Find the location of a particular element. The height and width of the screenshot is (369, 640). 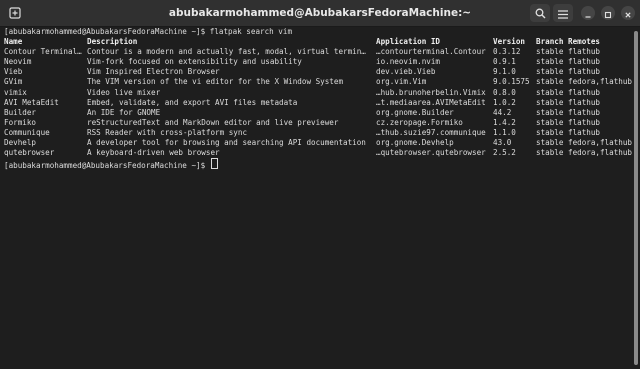

header-branch: Branch is located at coordinates (550, 42).